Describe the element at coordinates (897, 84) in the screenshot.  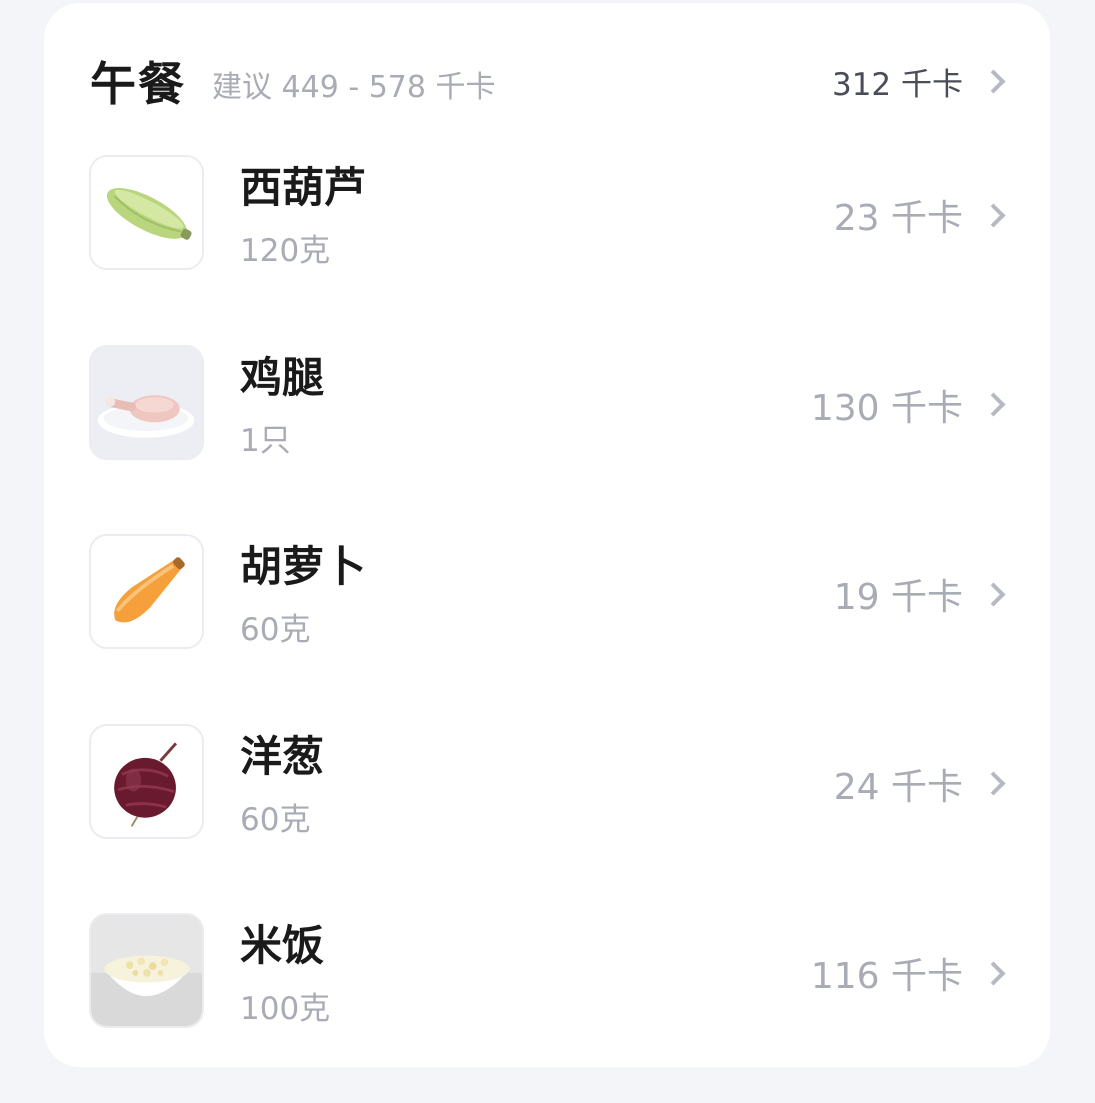
I see `meal-total-calories: 312 千卡` at that location.